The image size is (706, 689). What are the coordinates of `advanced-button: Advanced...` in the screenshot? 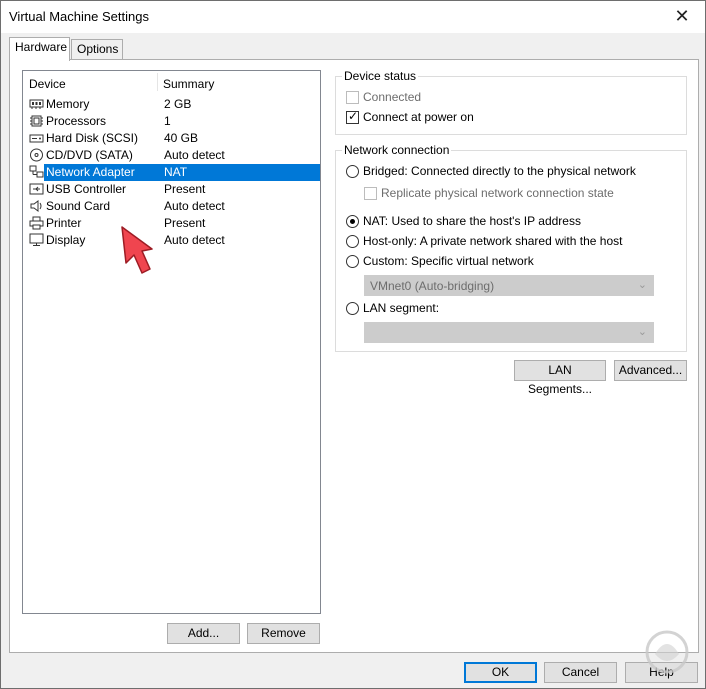 It's located at (650, 370).